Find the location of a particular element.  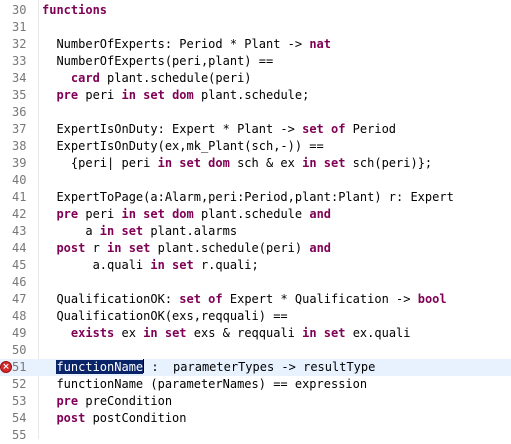

code-line: 45 a.quali in set r.quali; is located at coordinates (255, 265).